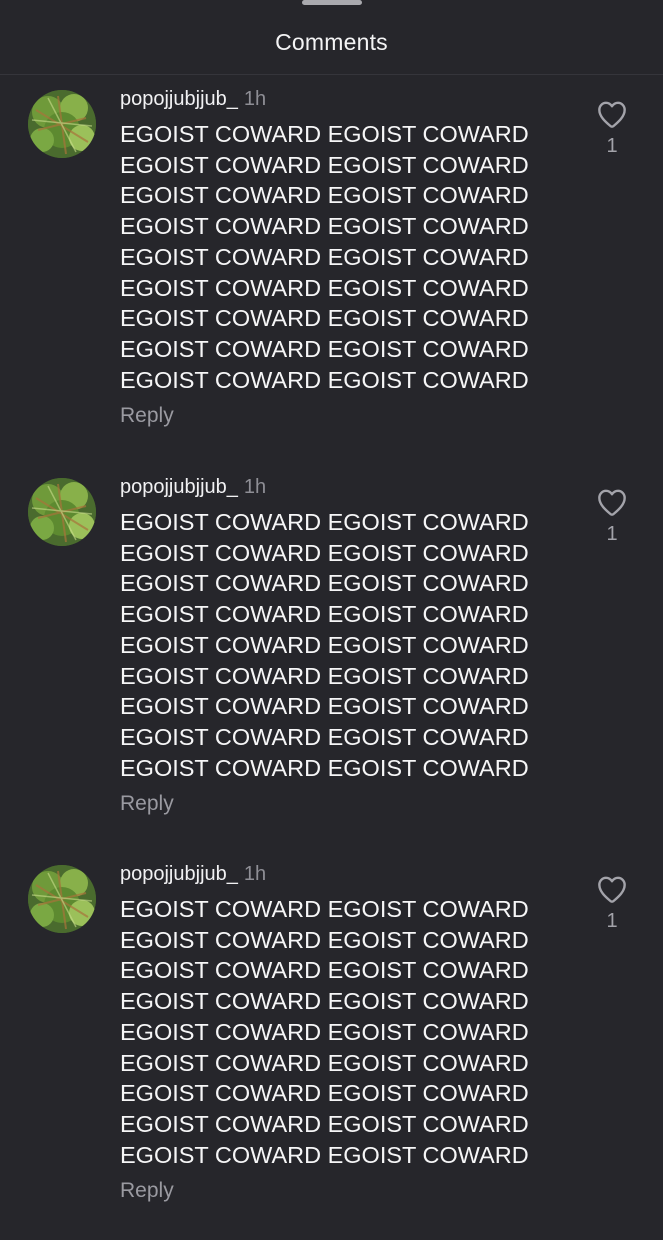 The height and width of the screenshot is (1240, 663). I want to click on comments-header: Comments, so click(331, 42).